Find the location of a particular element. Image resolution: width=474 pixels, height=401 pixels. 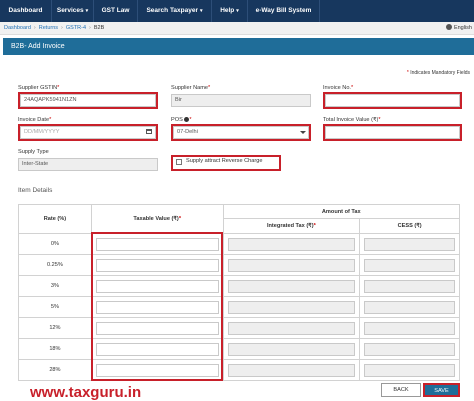

save-button: SAVE is located at coordinates (441, 390).